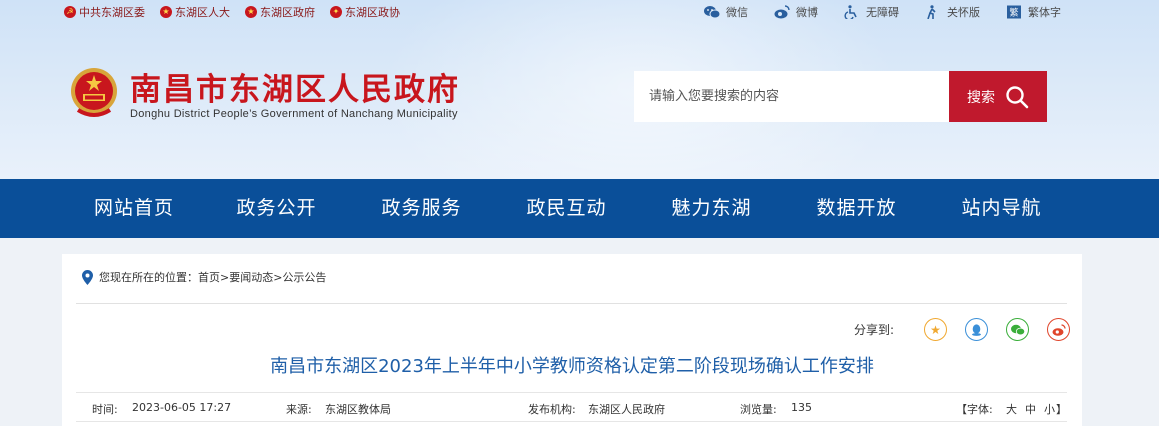  I want to click on font-size-label: 【字体:, so click(974, 409).